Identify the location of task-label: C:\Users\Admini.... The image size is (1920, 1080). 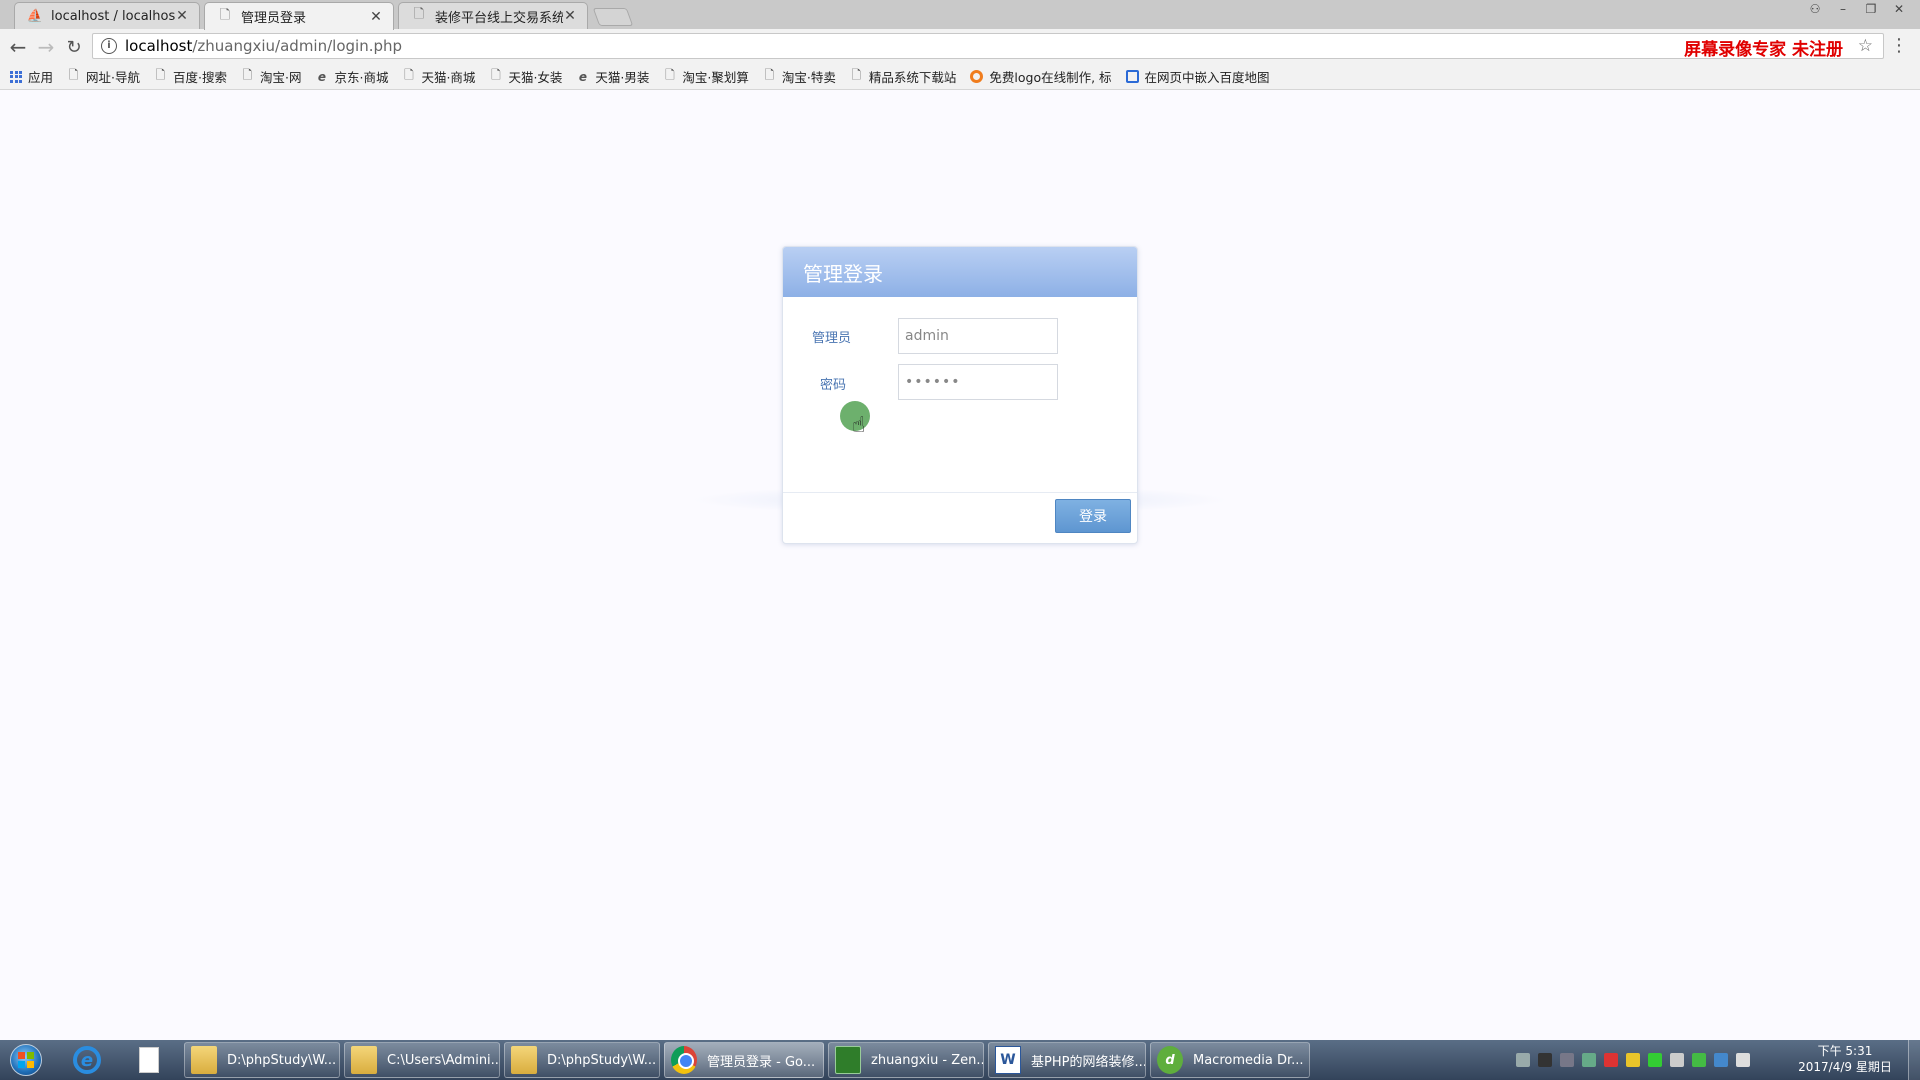
(443, 1060).